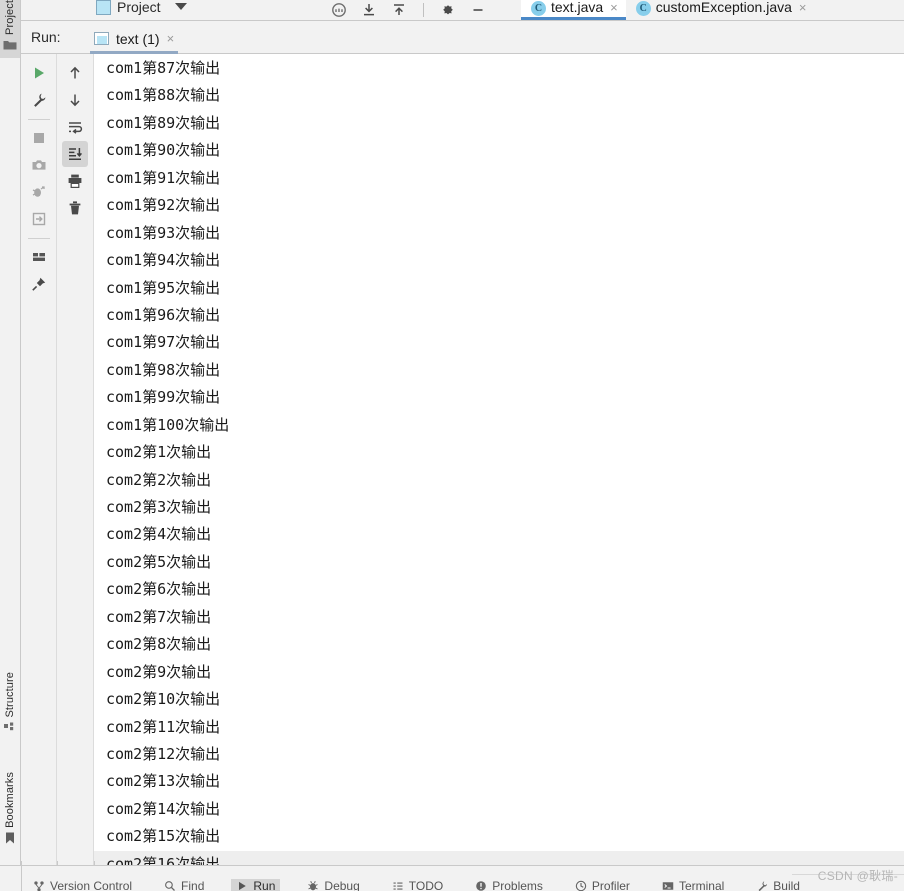  Describe the element at coordinates (163, 260) in the screenshot. I see `console-line: com1第94次输出` at that location.